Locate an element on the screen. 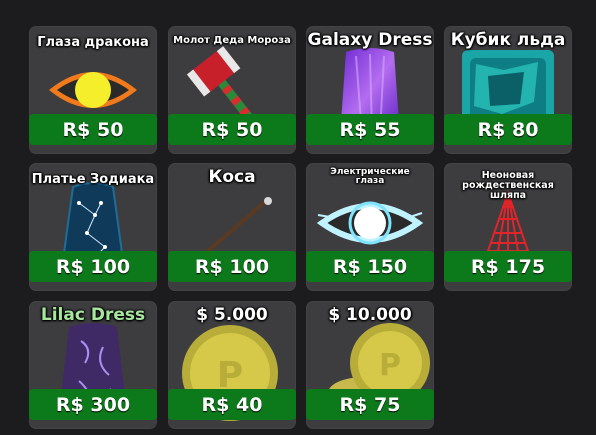 This screenshot has height=435, width=596. item-title: Galaxy Dress is located at coordinates (370, 40).